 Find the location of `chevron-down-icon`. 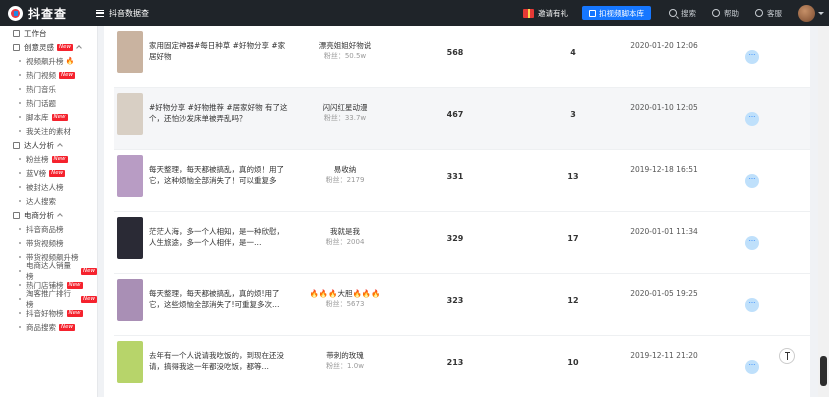

chevron-down-icon is located at coordinates (821, 13).